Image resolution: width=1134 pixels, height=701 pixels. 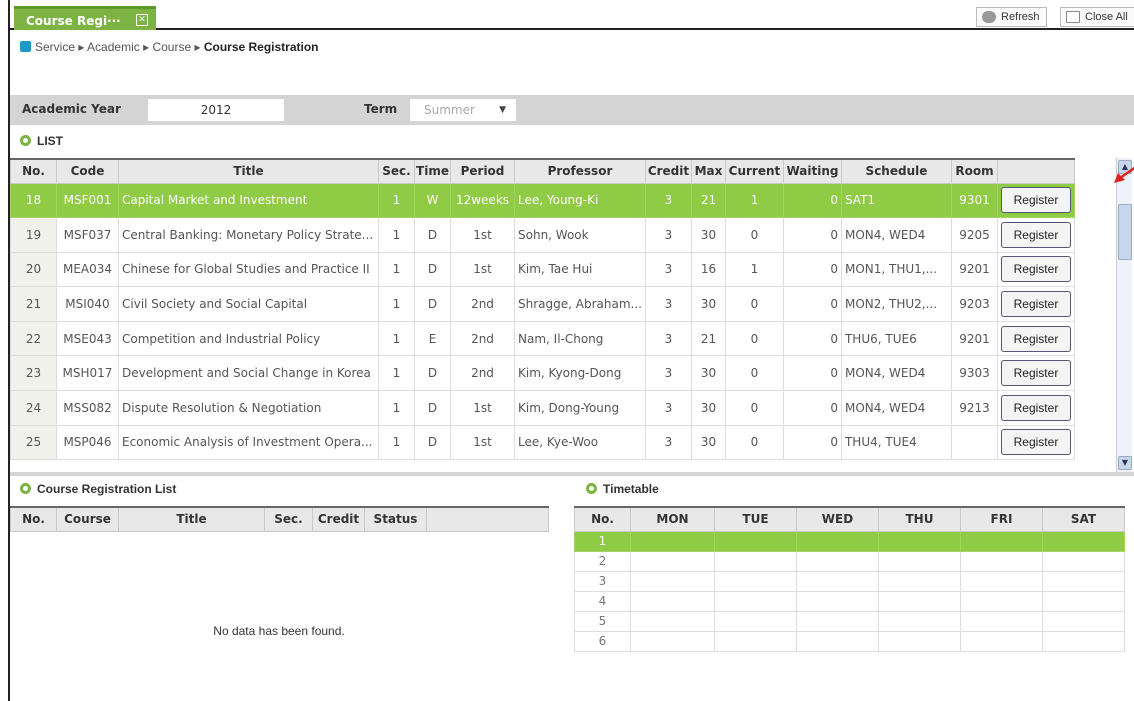 I want to click on tt-col-no: No., so click(x=602, y=519).